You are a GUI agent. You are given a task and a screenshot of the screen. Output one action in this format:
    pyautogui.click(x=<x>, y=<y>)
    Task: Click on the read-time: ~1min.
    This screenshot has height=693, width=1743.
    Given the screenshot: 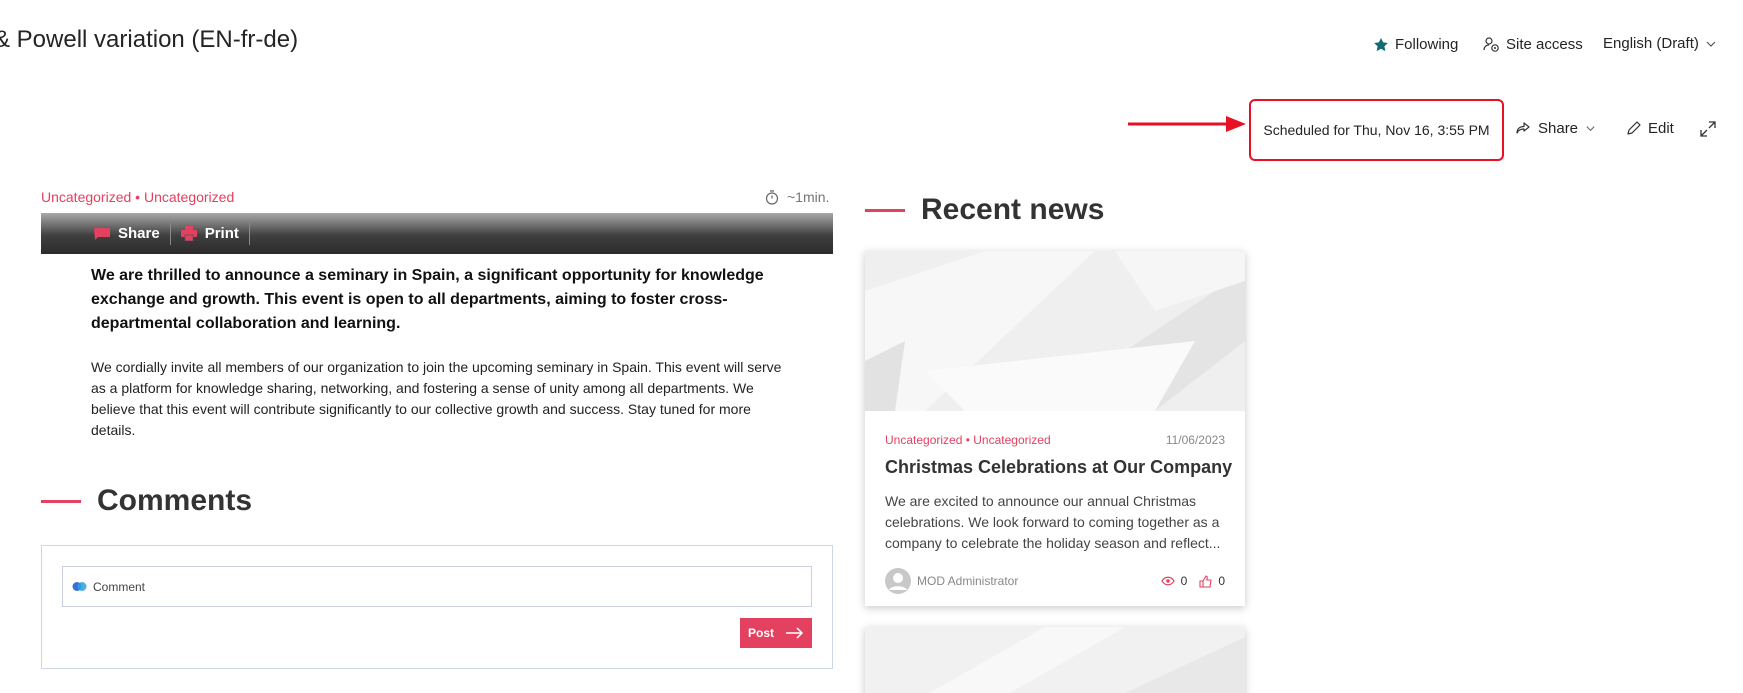 What is the action you would take?
    pyautogui.click(x=797, y=197)
    